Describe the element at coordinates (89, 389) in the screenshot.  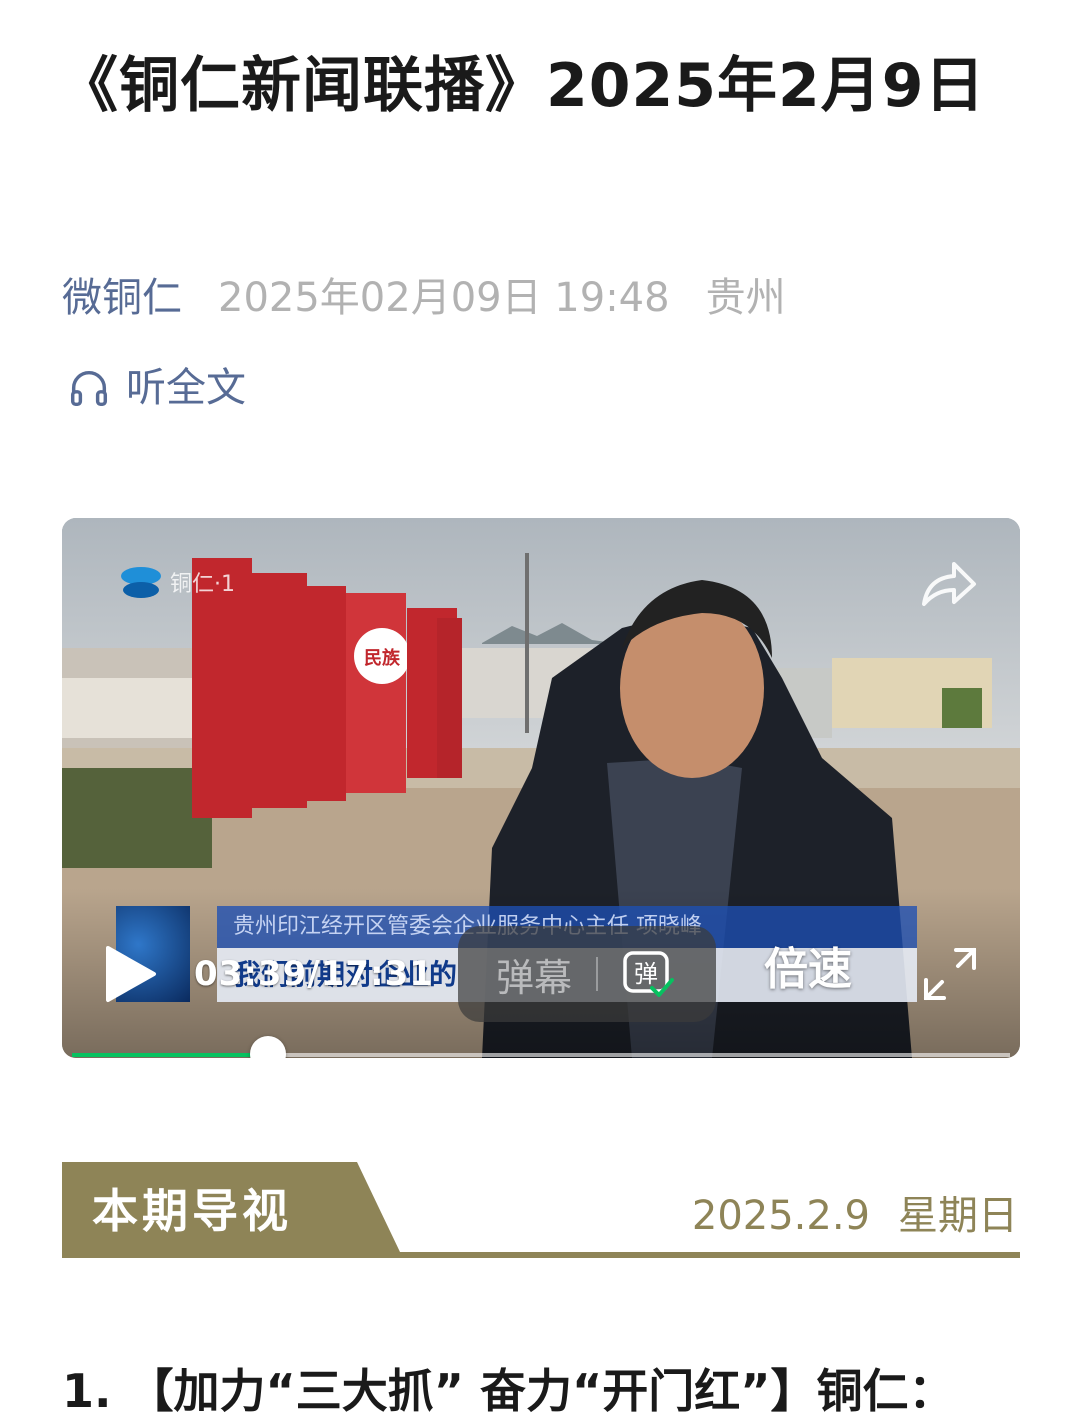
I see `headphones-icon` at that location.